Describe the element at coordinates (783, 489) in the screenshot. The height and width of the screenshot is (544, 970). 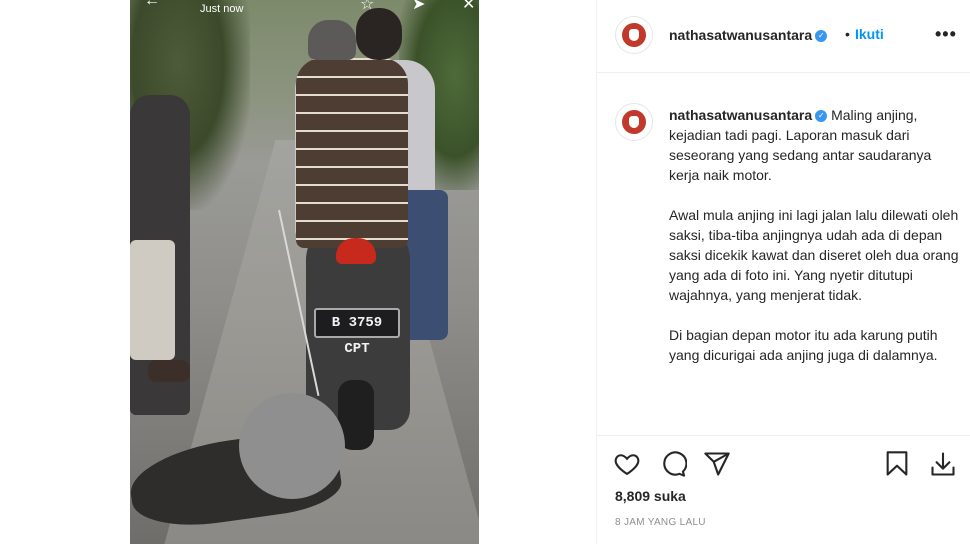
I see `action-bar: 8,809 suka 8 JAM YANG LALU` at that location.